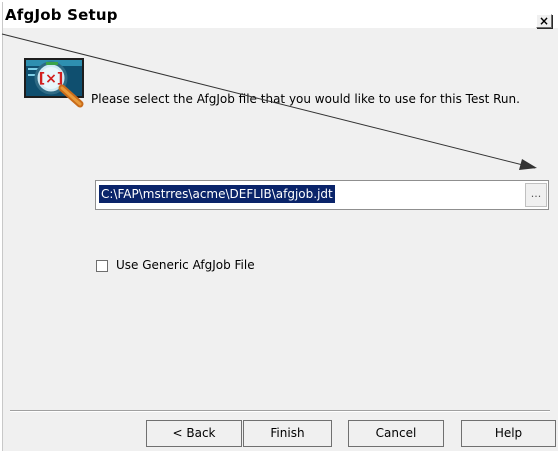 The width and height of the screenshot is (558, 451). I want to click on afgjob-file-path-input: C:\FAP\mstrres\acme\DEFLIB\afgjob.jdt, so click(322, 195).